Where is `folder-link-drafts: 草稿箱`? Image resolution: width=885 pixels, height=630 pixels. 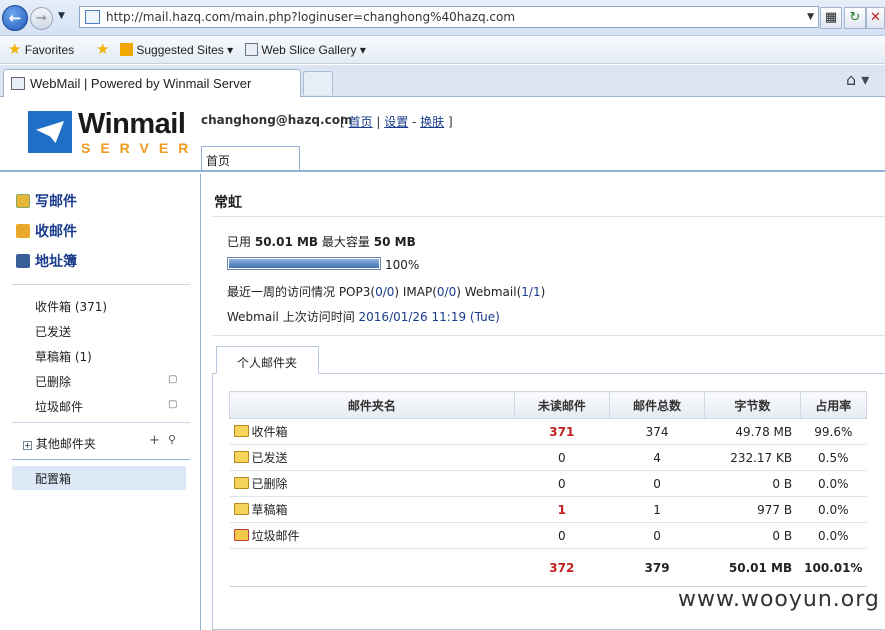
folder-link-drafts: 草稿箱 is located at coordinates (372, 509).